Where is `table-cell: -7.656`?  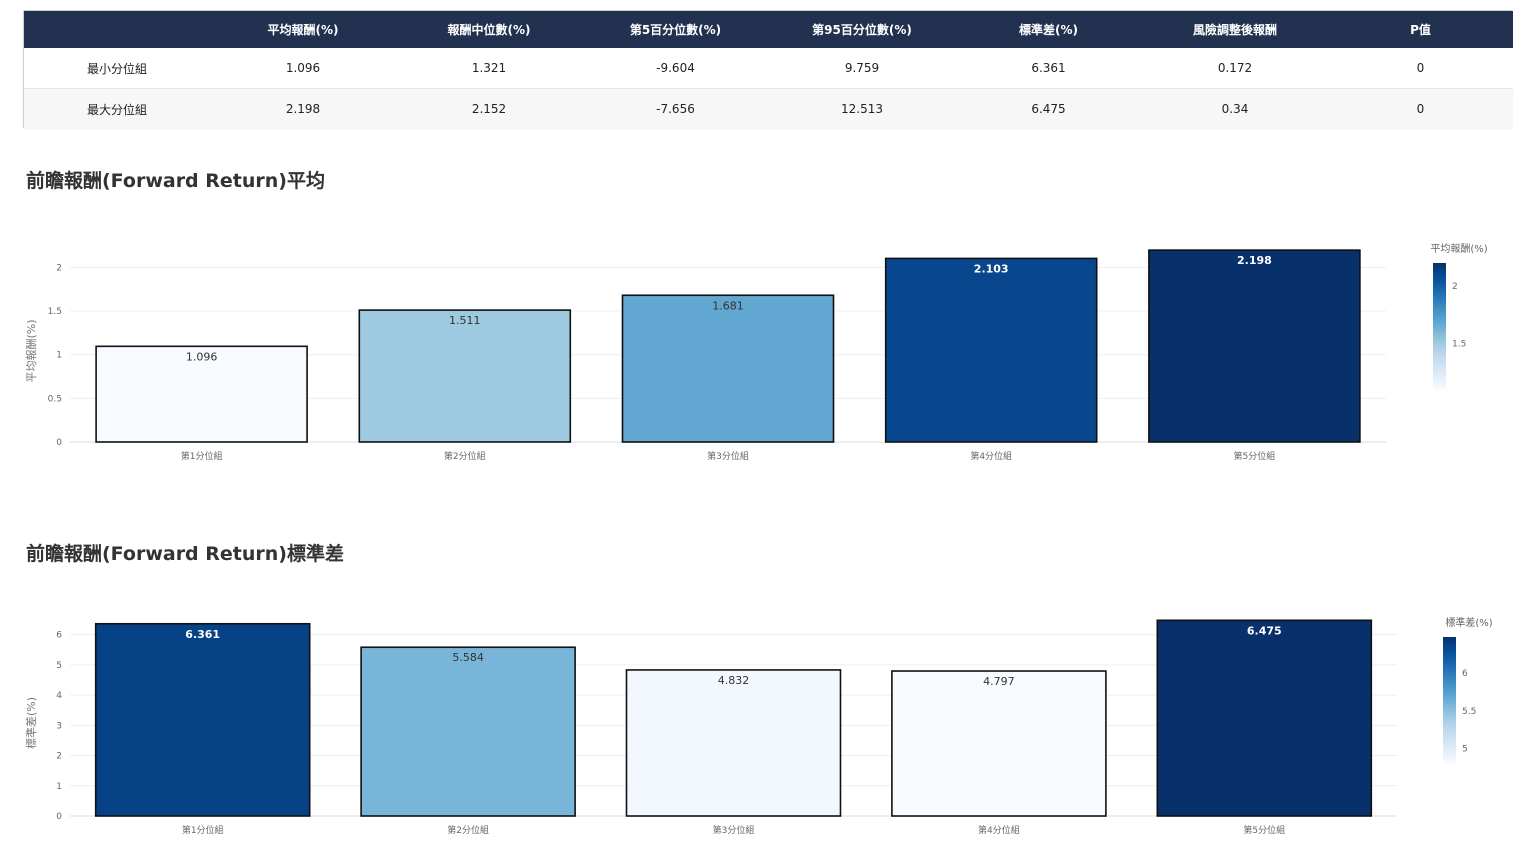 table-cell: -7.656 is located at coordinates (675, 108).